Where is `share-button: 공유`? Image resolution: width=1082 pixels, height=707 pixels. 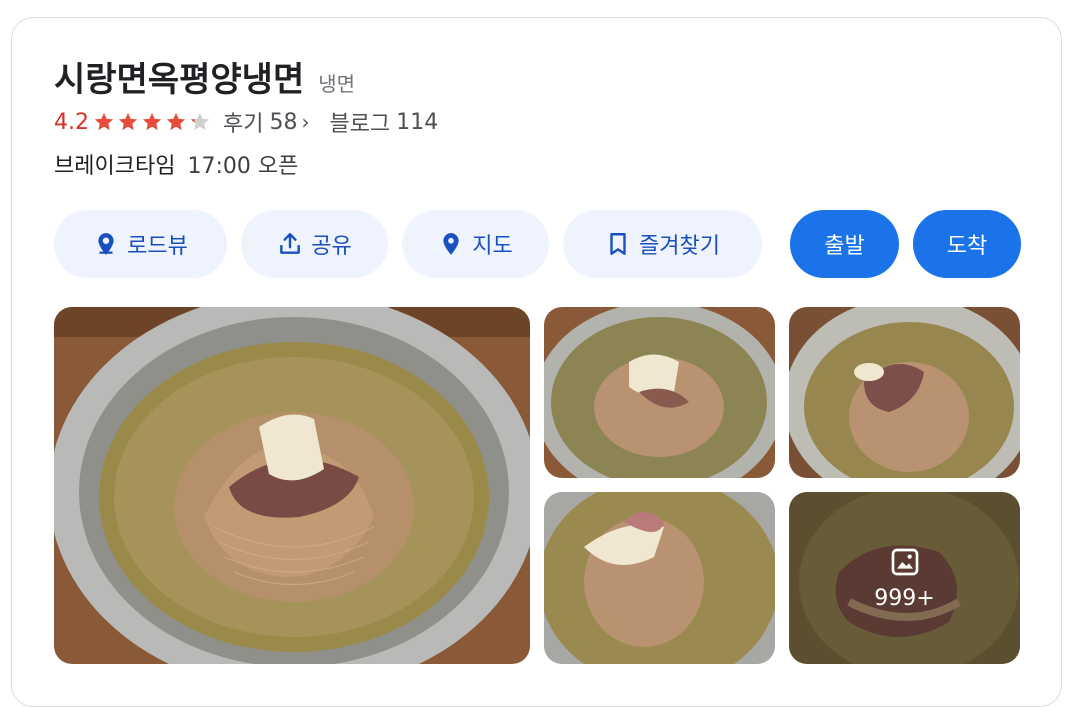 share-button: 공유 is located at coordinates (314, 244).